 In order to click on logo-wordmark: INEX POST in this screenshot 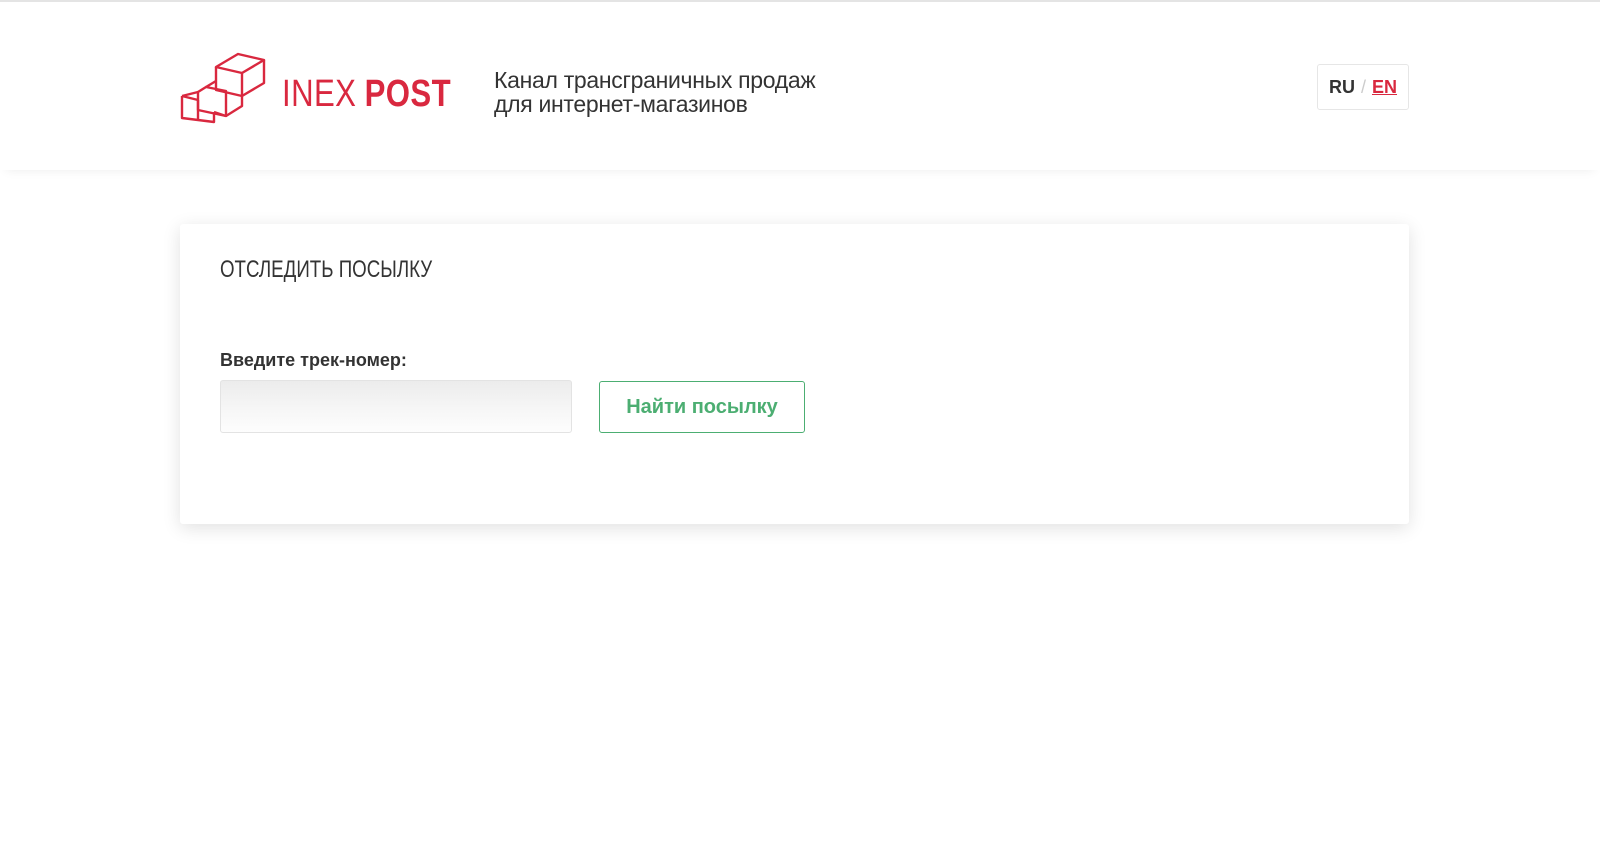, I will do `click(366, 94)`.